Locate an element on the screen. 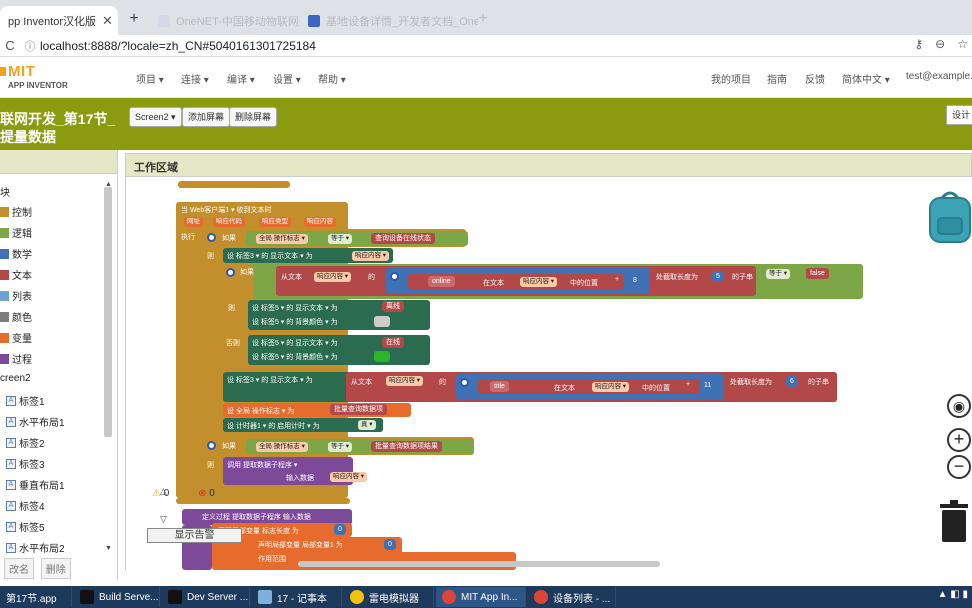 Image resolution: width=972 pixels, height=608 pixels. text-batch-query-result: 批量查询数据项结果 is located at coordinates (406, 446).